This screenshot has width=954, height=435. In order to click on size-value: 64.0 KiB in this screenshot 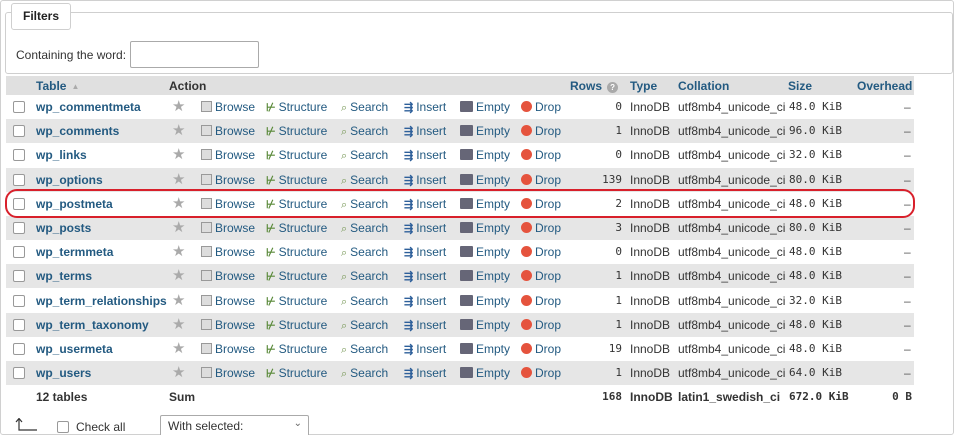, I will do `click(815, 372)`.